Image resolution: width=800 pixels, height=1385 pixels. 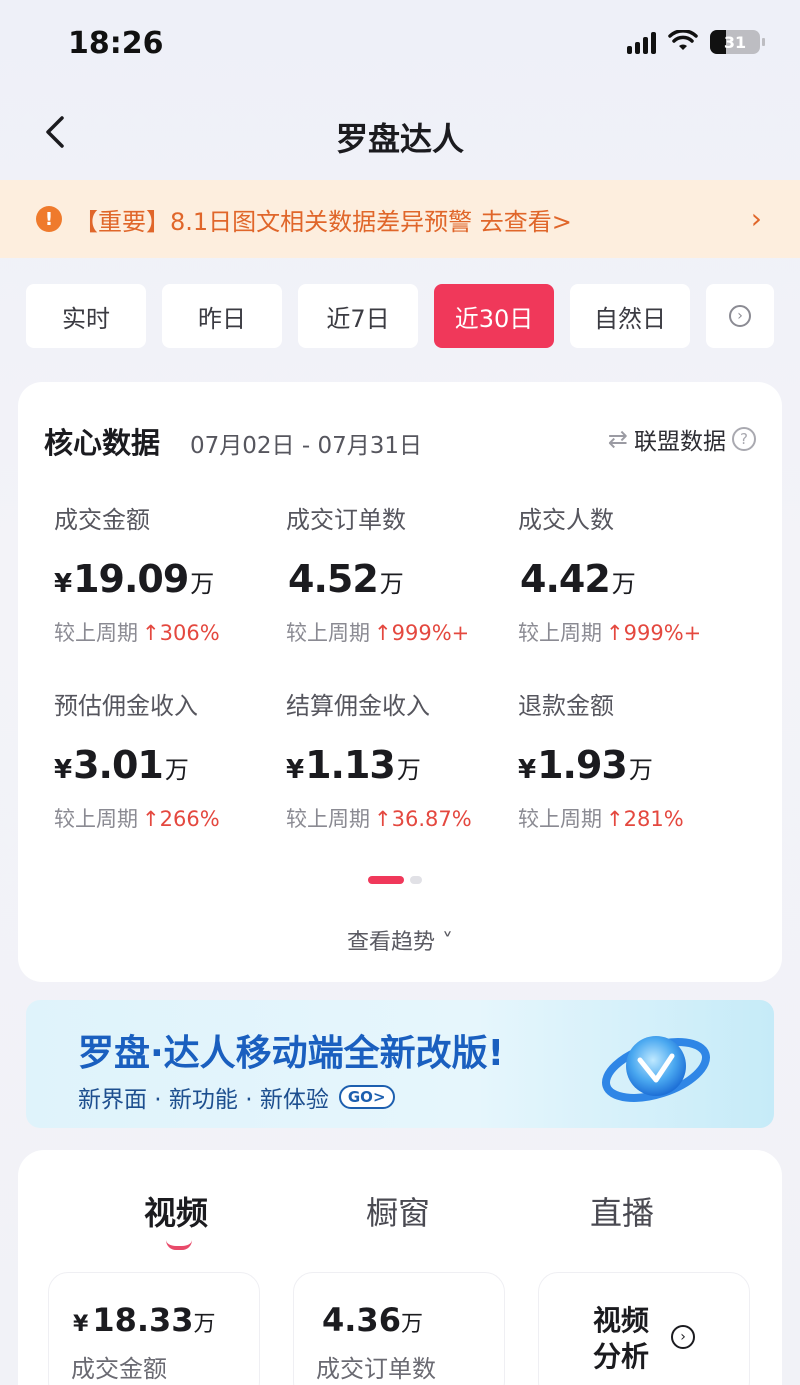 What do you see at coordinates (416, 880) in the screenshot?
I see `page-dot` at bounding box center [416, 880].